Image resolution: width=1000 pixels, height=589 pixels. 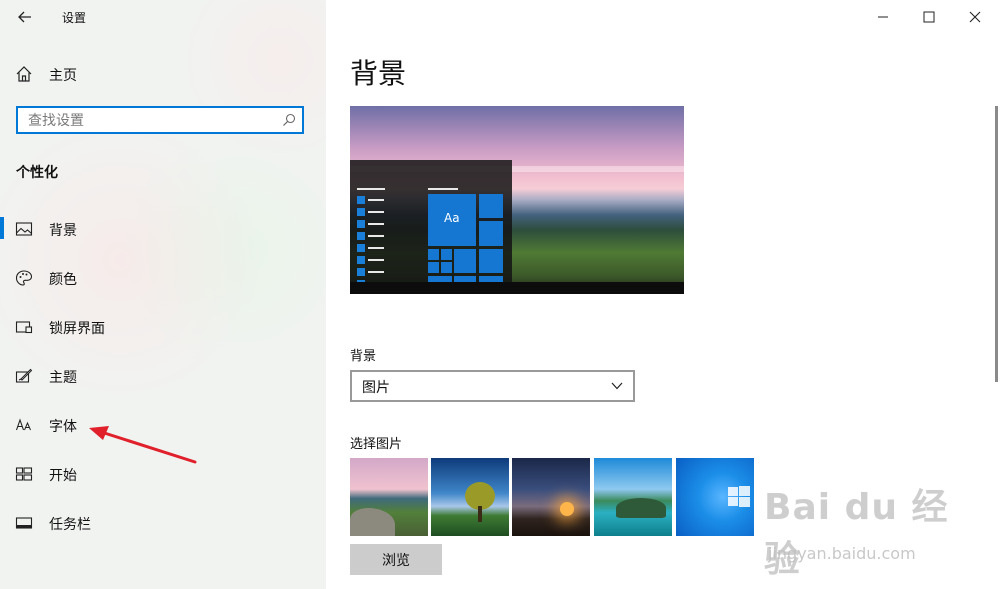 What do you see at coordinates (24, 523) in the screenshot?
I see `taskbar-icon` at bounding box center [24, 523].